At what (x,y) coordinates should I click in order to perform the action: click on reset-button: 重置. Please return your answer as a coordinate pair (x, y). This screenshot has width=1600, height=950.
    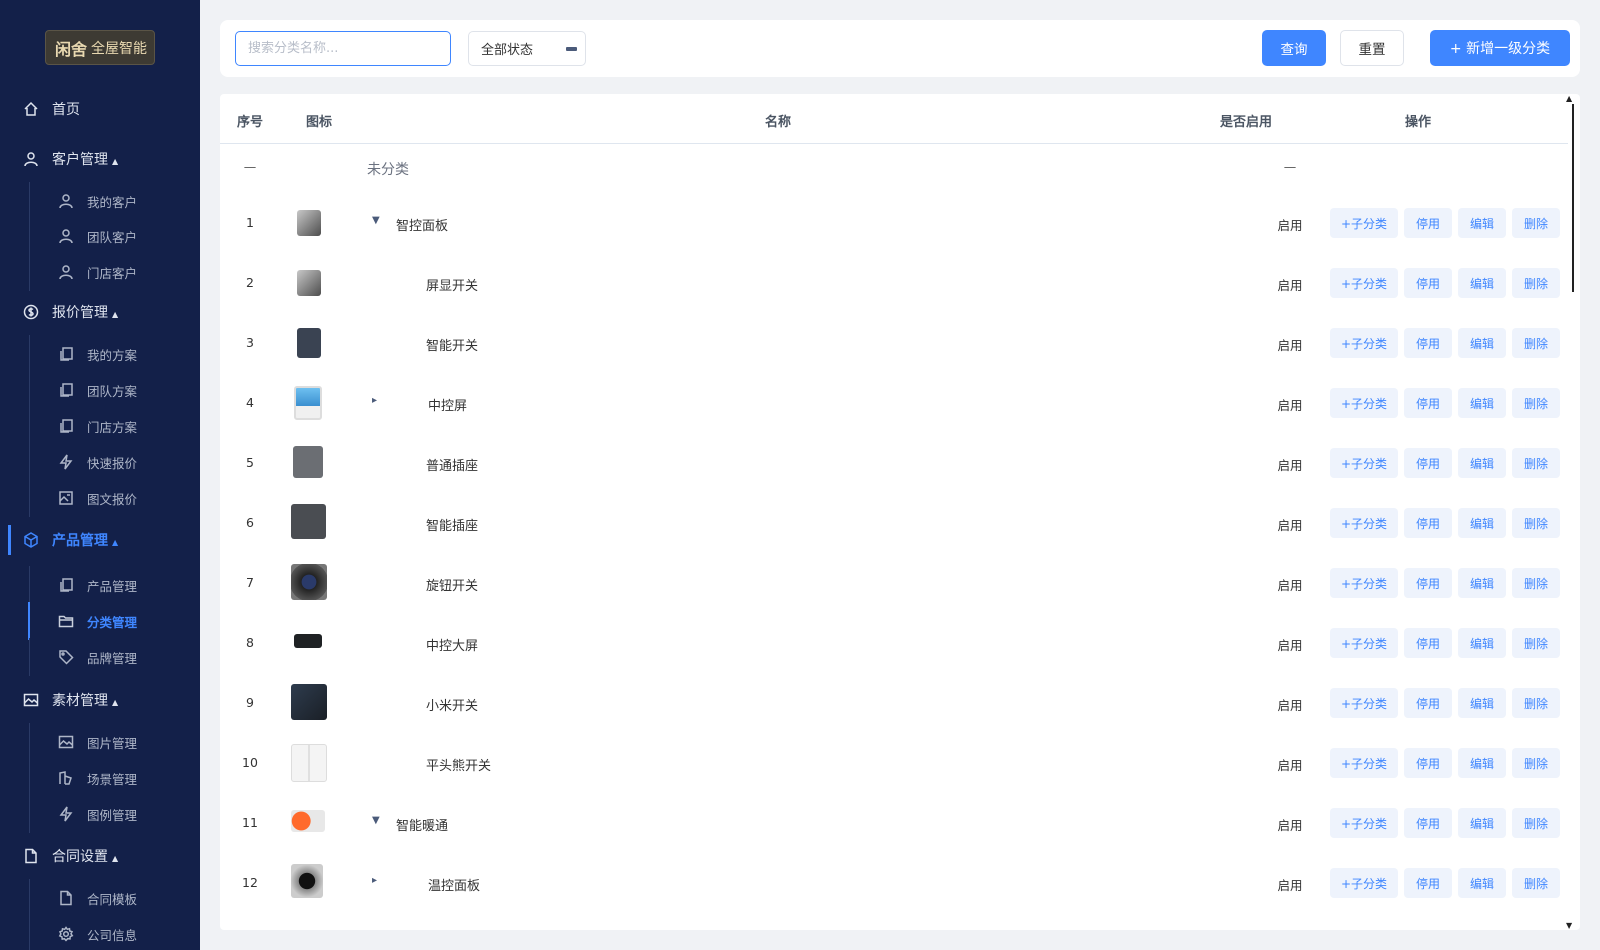
    Looking at the image, I should click on (1372, 48).